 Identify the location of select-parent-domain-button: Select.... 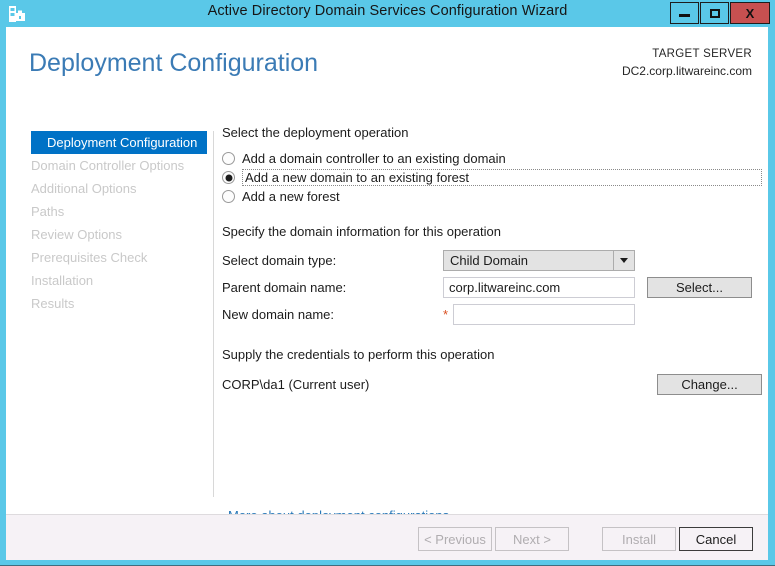
(699, 287).